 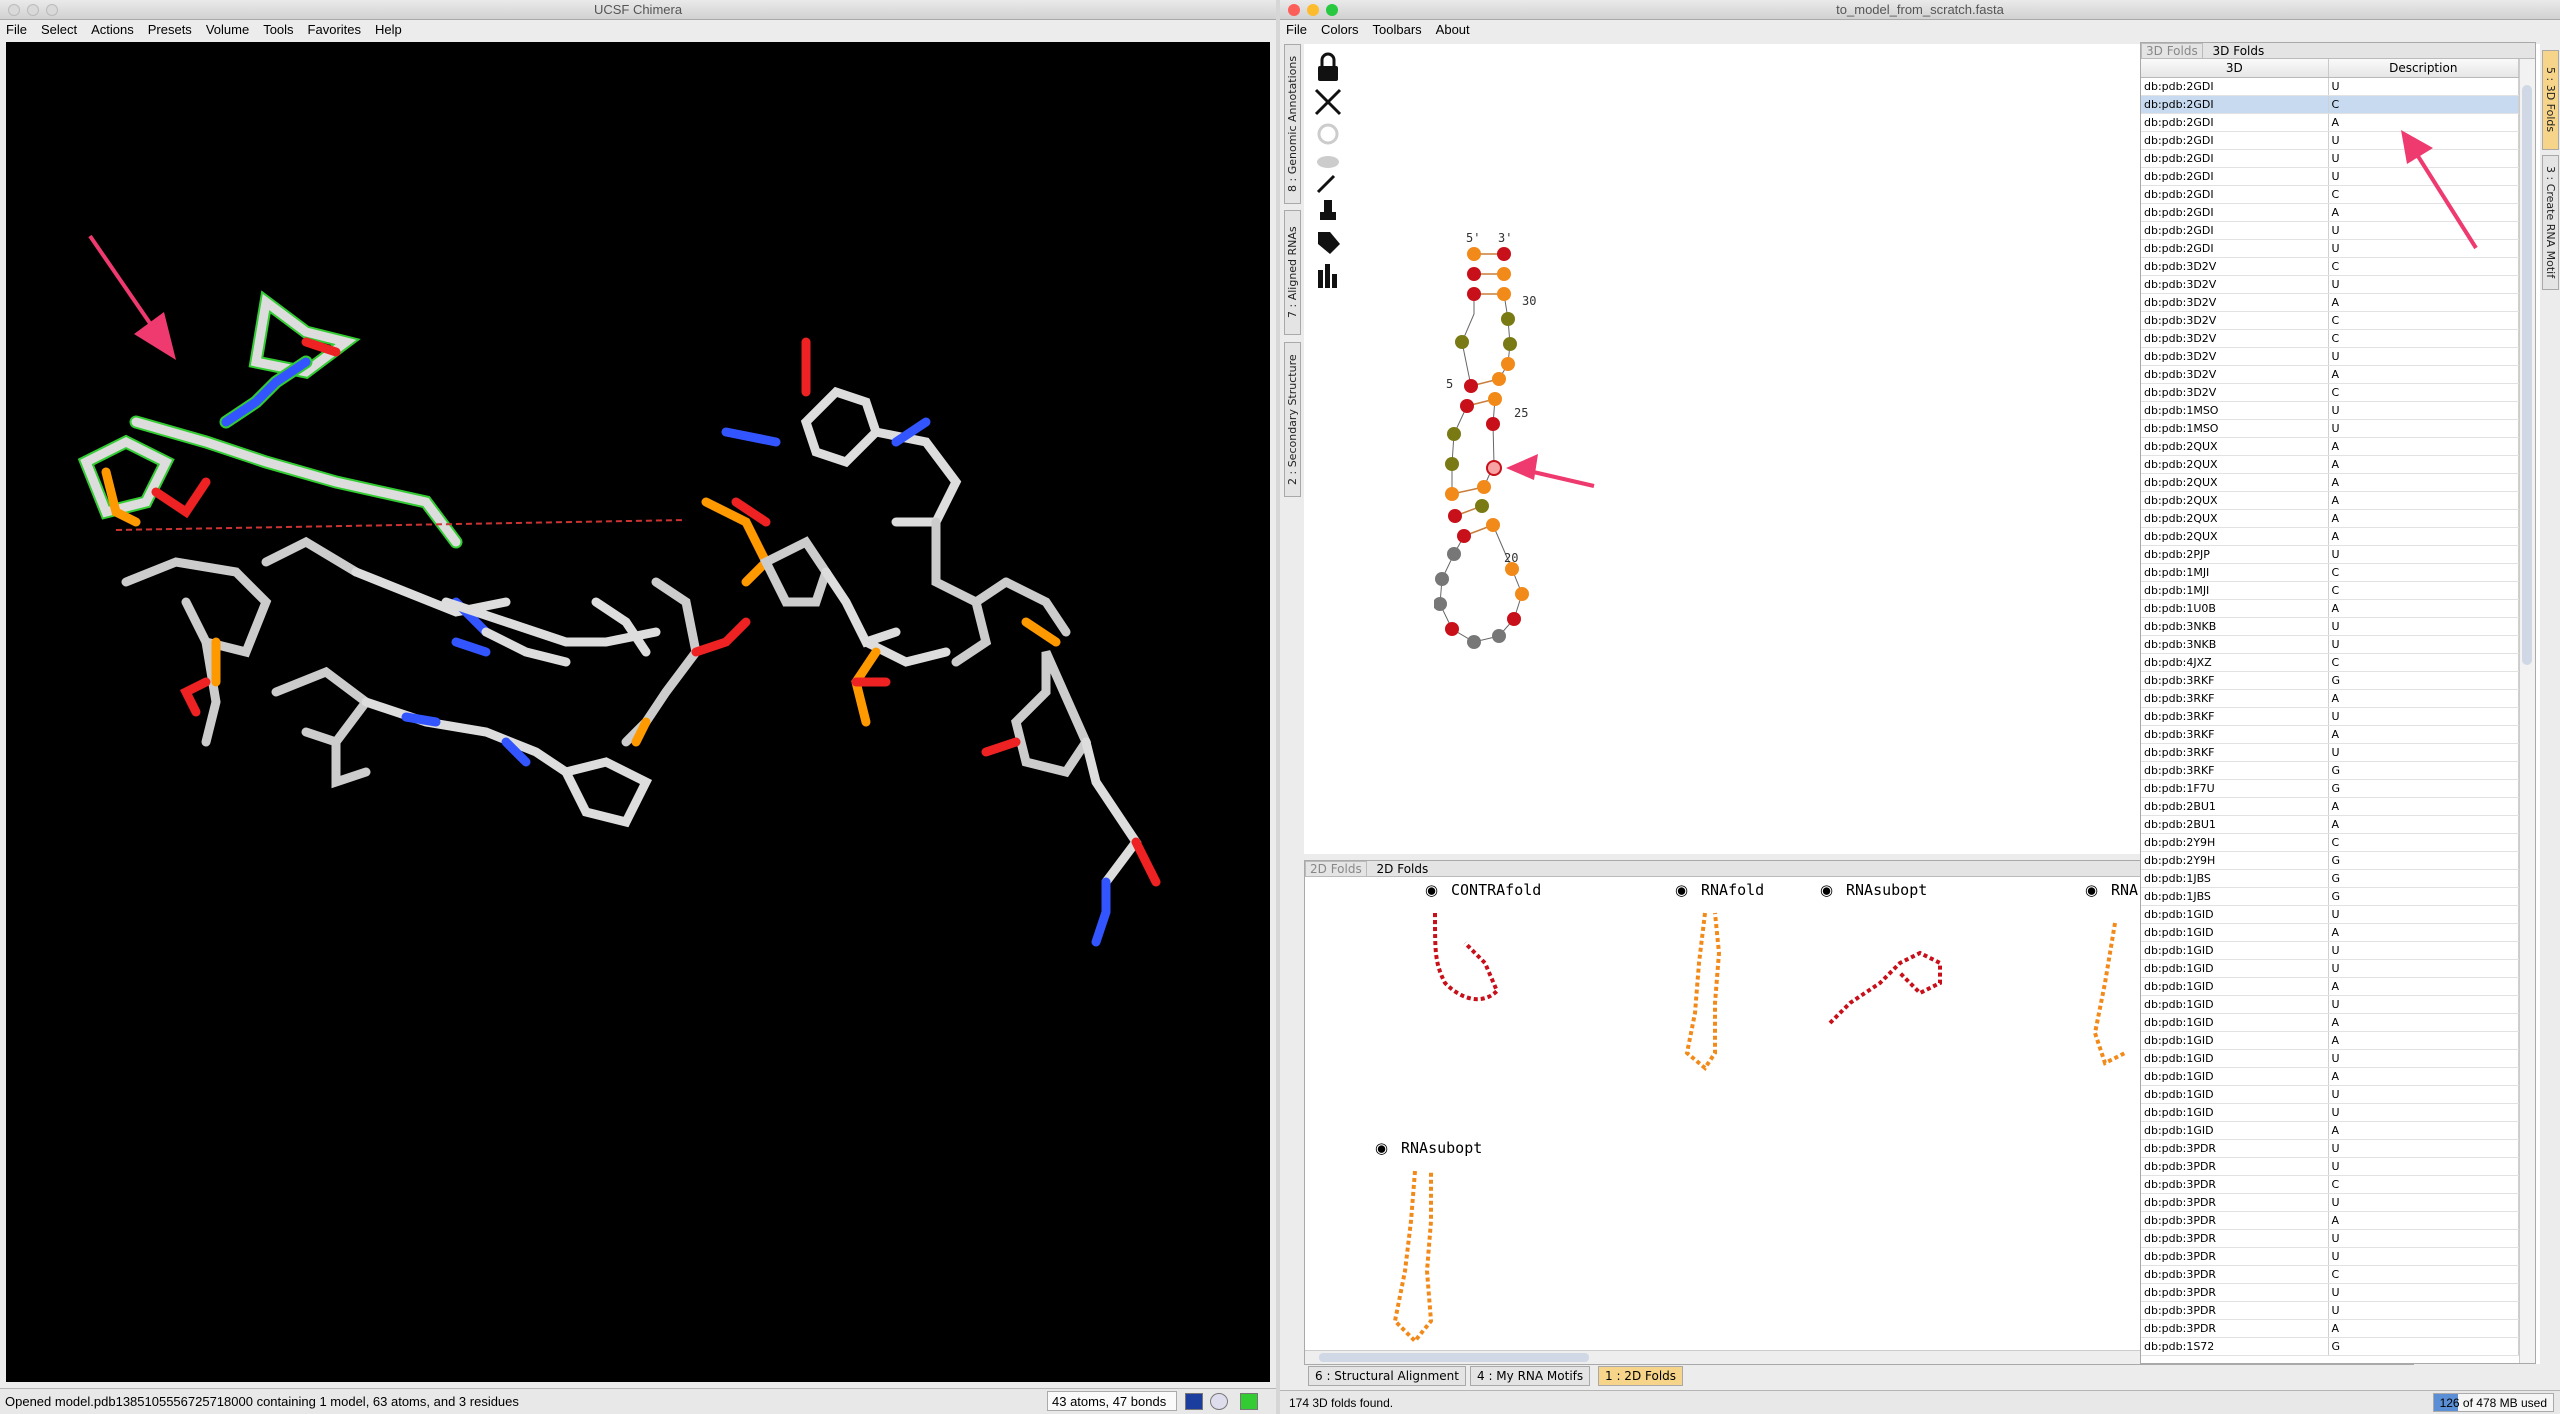 What do you see at coordinates (170, 30) in the screenshot?
I see `menu-presets: Presets` at bounding box center [170, 30].